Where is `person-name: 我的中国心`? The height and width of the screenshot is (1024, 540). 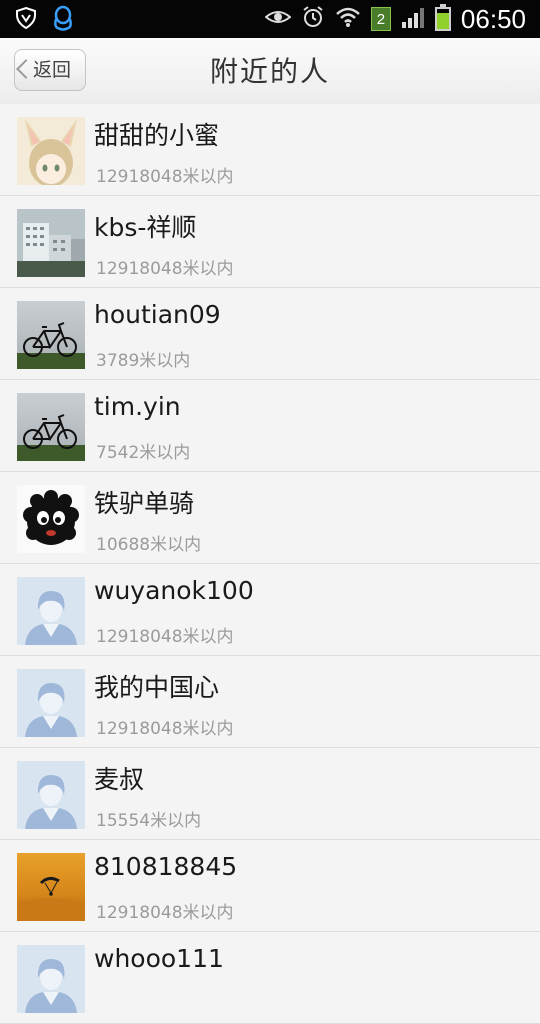 person-name: 我的中国心 is located at coordinates (157, 687).